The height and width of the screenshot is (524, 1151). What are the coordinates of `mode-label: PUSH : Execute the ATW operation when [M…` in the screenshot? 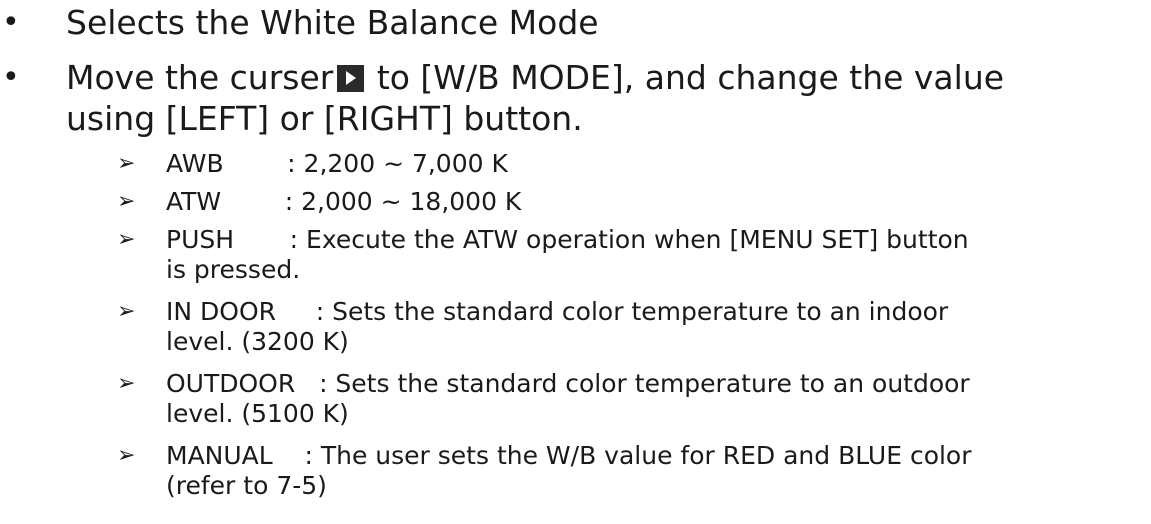 It's located at (567, 239).